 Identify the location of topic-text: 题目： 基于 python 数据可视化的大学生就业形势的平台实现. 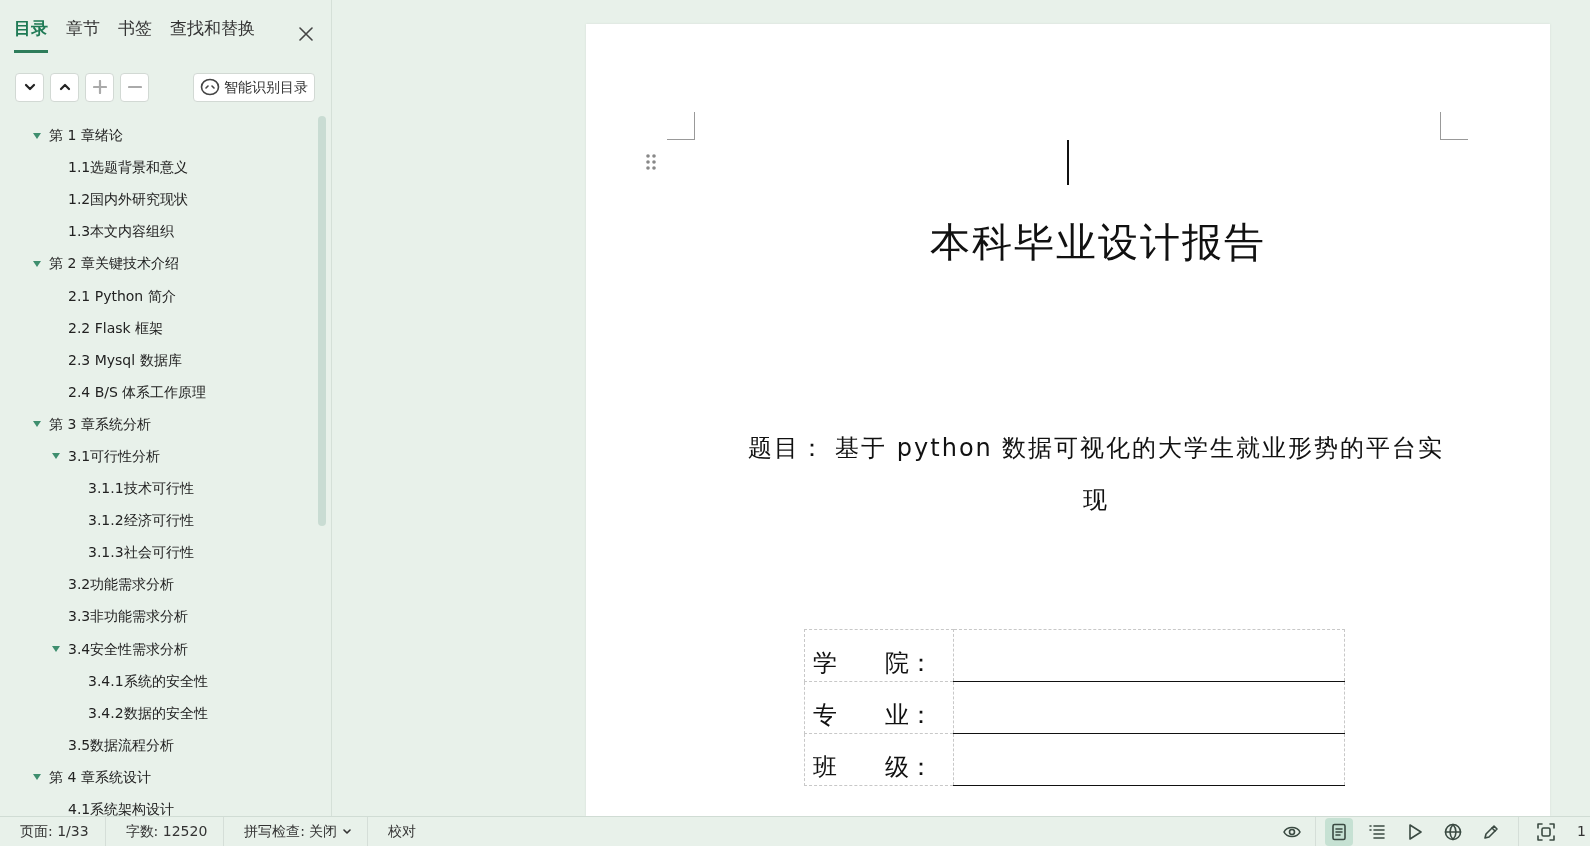
(1096, 474).